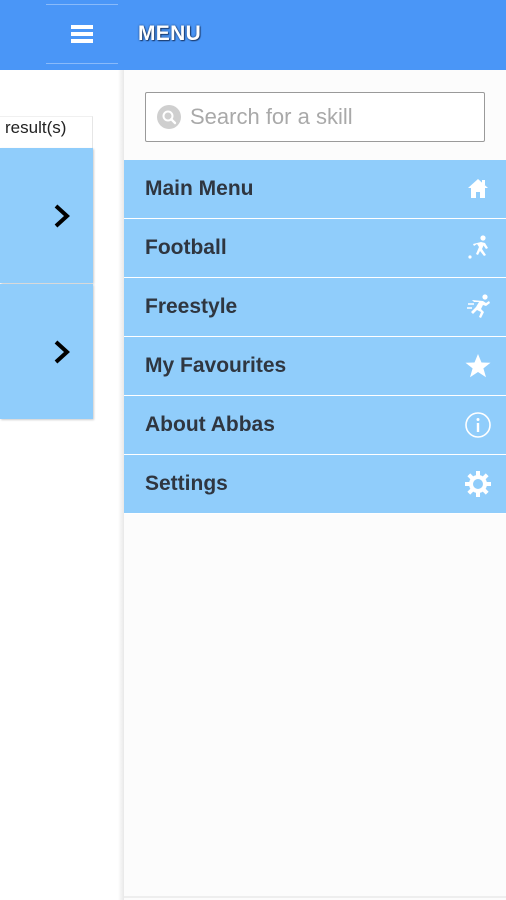 Image resolution: width=506 pixels, height=900 pixels. I want to click on menu-item-freestyle: Freestyle, so click(315, 307).